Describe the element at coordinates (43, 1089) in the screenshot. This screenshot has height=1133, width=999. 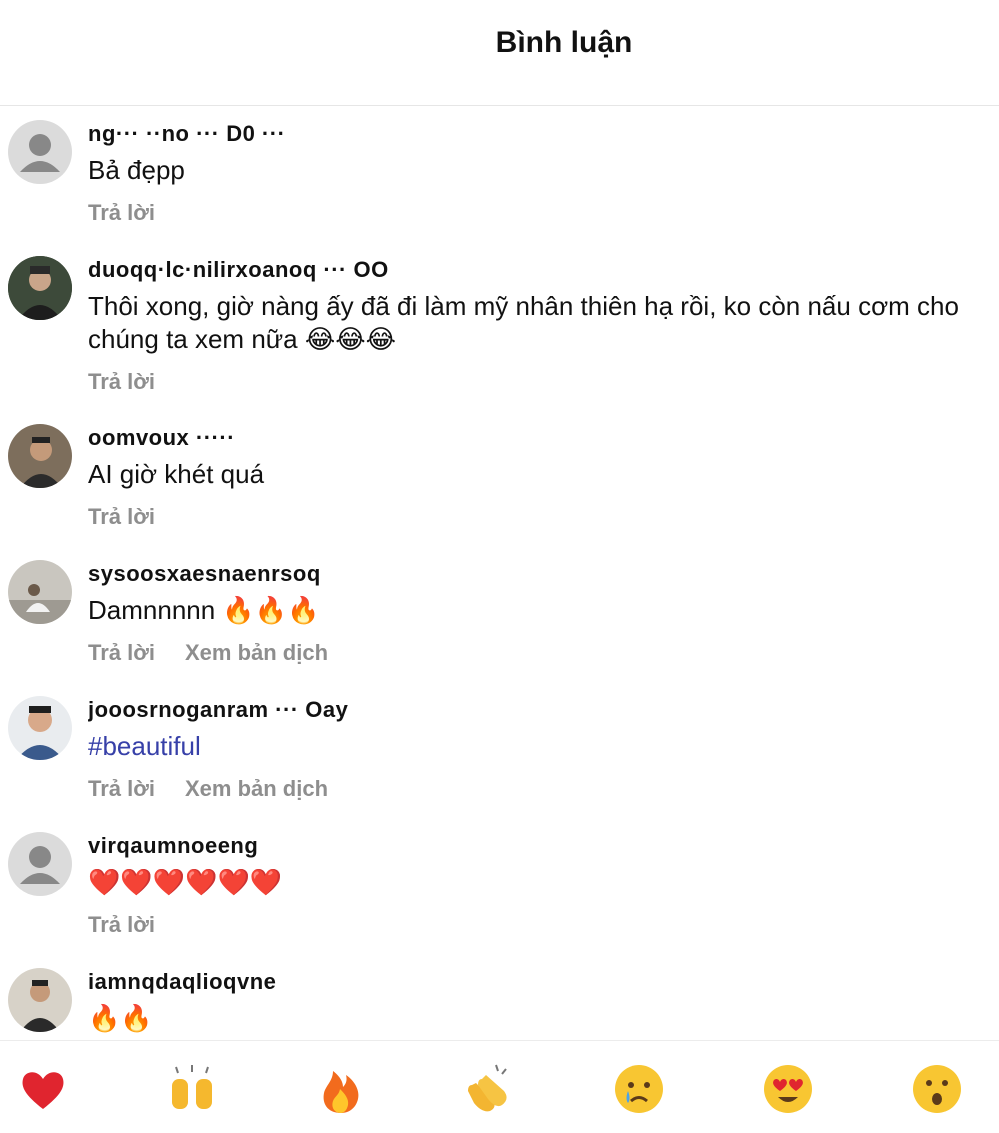
I see `heart-reaction-icon` at that location.